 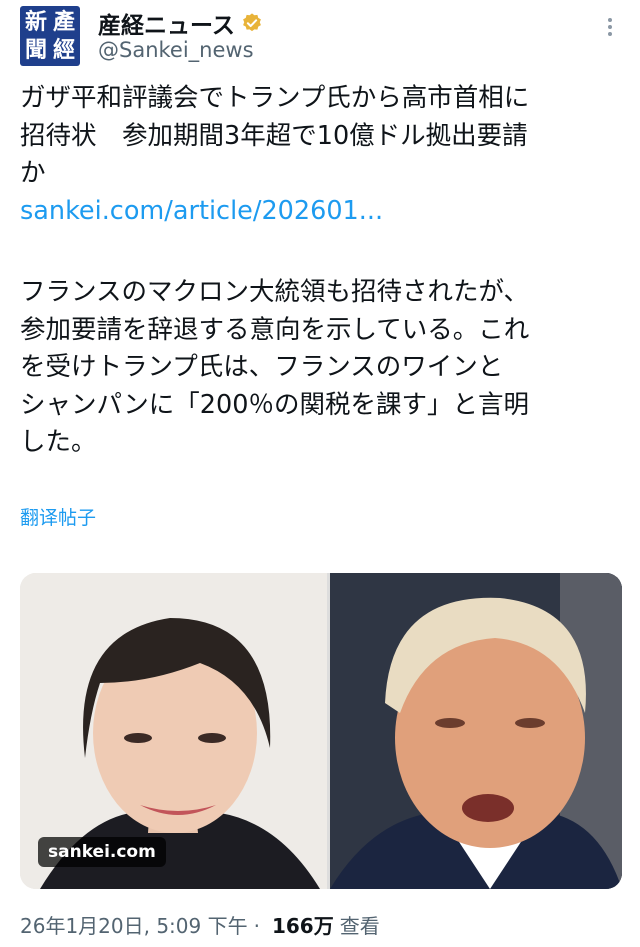 I want to click on verified-badge-icon, so click(x=252, y=23).